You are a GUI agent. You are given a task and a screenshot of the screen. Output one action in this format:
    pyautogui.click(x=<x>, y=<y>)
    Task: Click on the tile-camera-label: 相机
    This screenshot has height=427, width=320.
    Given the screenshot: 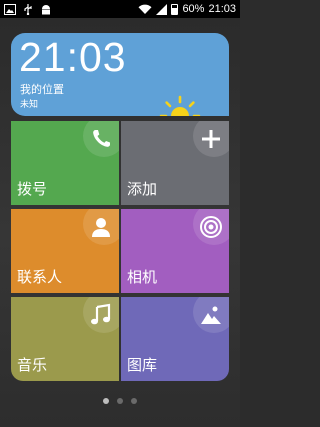 What is the action you would take?
    pyautogui.click(x=142, y=277)
    